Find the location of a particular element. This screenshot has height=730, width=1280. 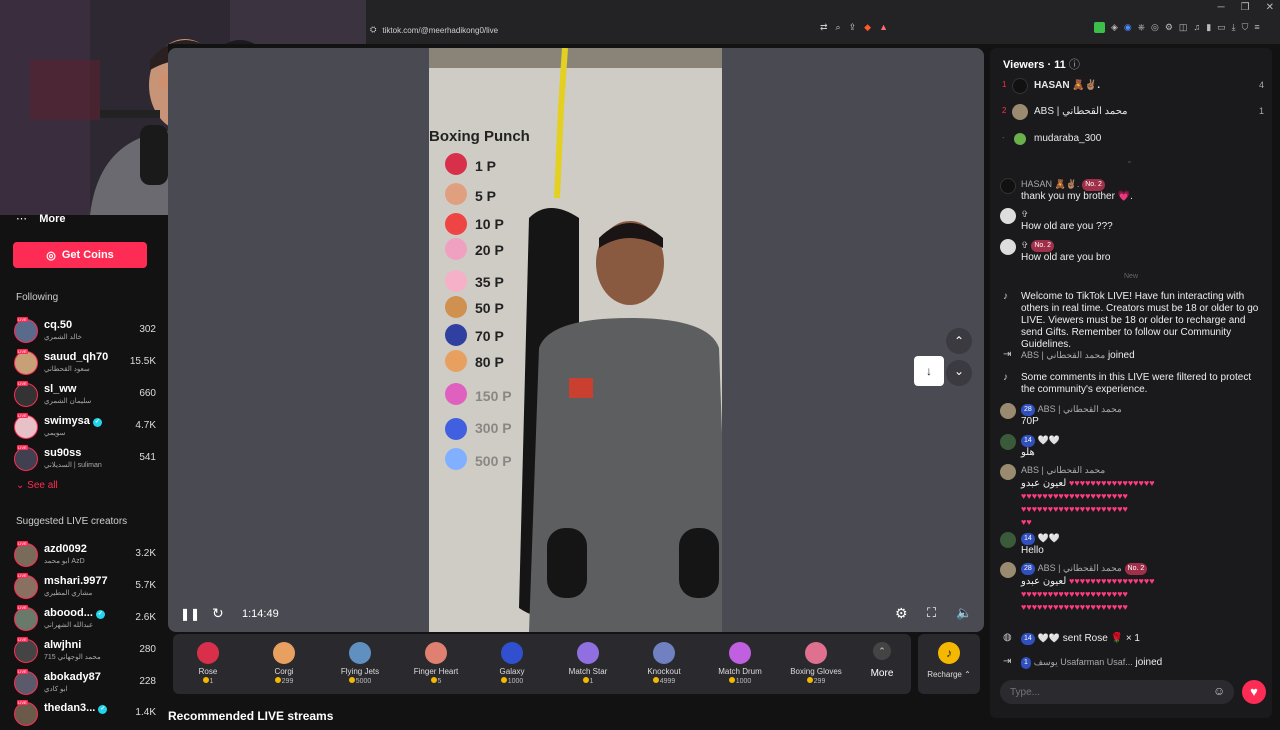

chat-username: HASAN 🧸✌🏽. is located at coordinates (1050, 184).